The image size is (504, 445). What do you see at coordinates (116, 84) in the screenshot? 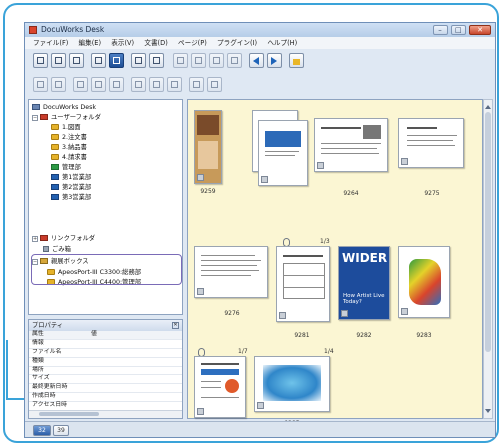
I see `print-button` at bounding box center [116, 84].